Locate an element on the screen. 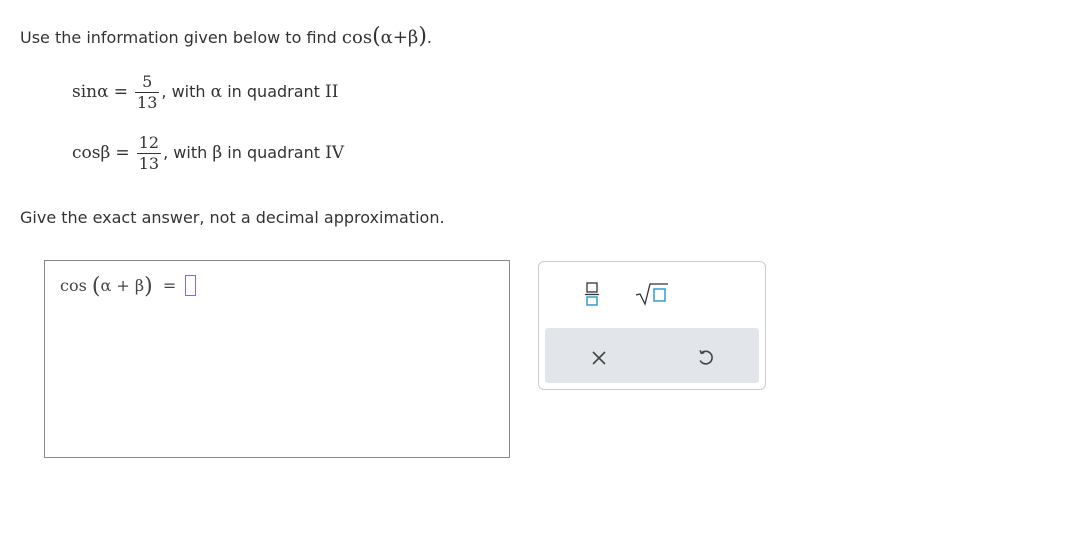 The width and height of the screenshot is (1083, 542). given-var2: β is located at coordinates (217, 153).